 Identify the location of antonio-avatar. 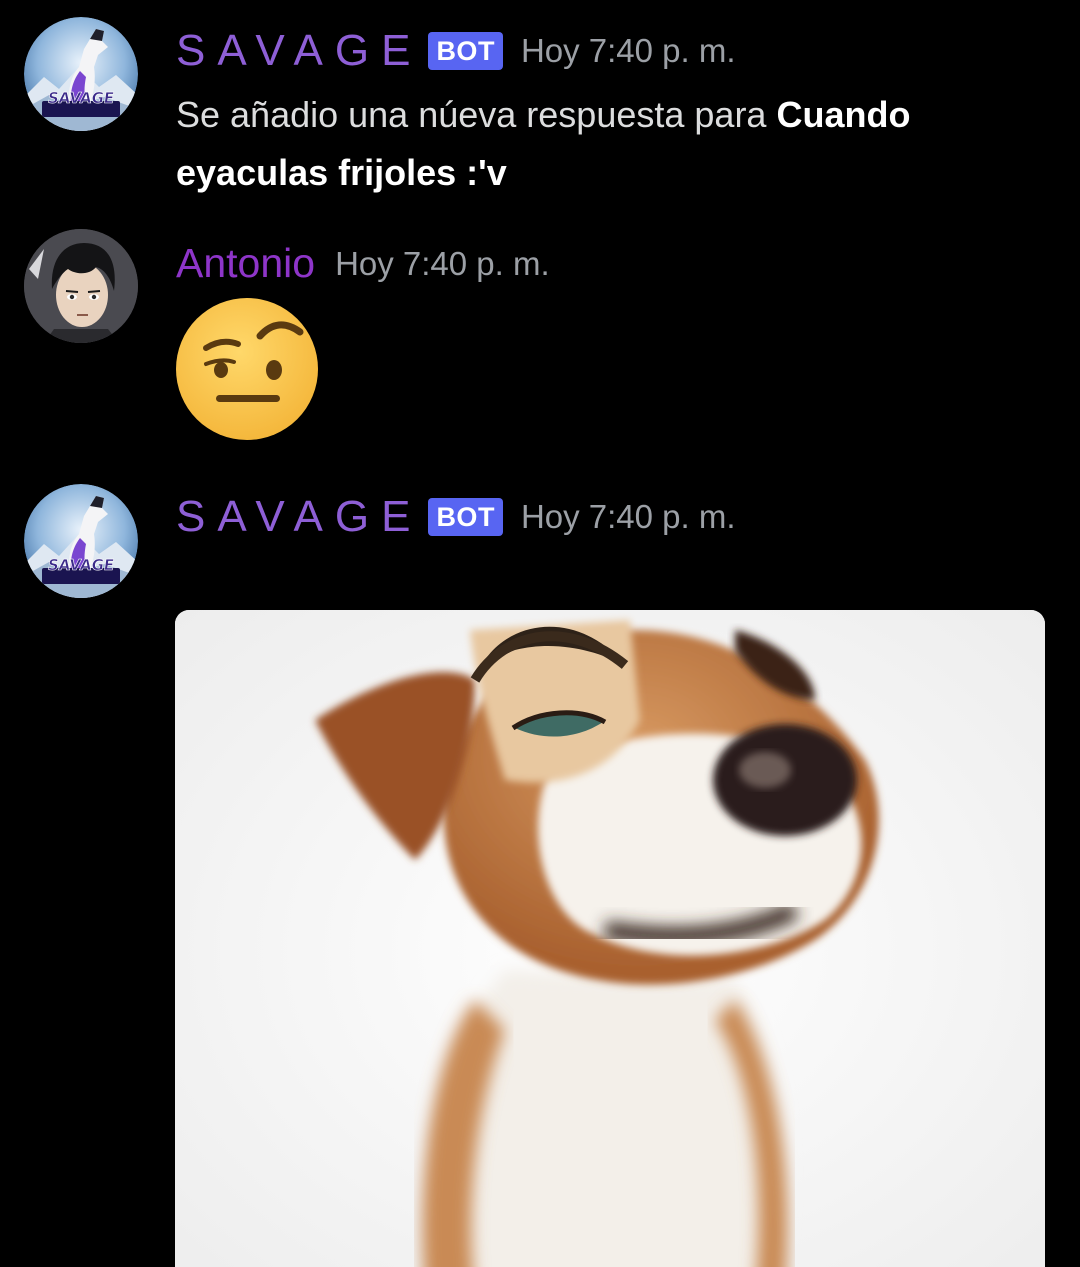
(81, 286).